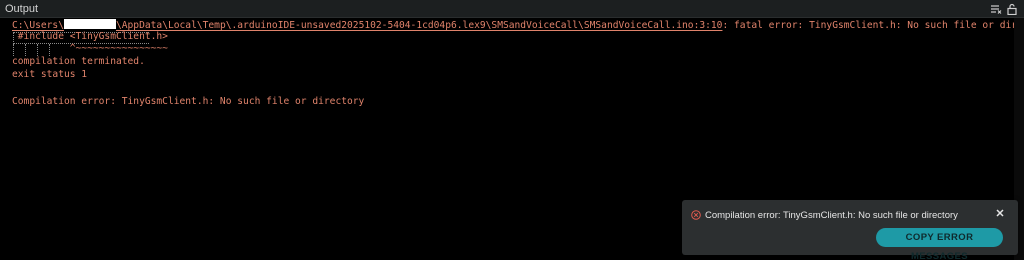 The height and width of the screenshot is (260, 1024). What do you see at coordinates (22, 9) in the screenshot?
I see `panel-title: Output` at bounding box center [22, 9].